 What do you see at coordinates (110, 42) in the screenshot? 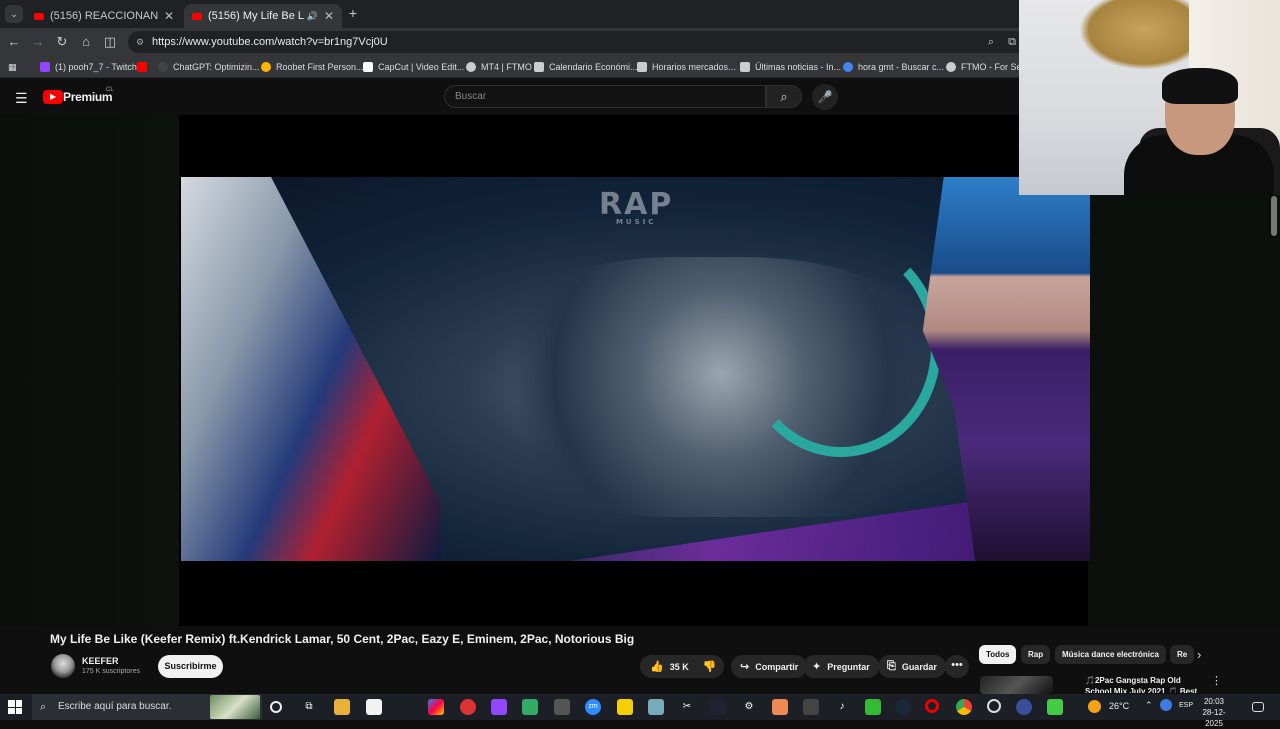
I see `split-view-icon: ◫` at bounding box center [110, 42].